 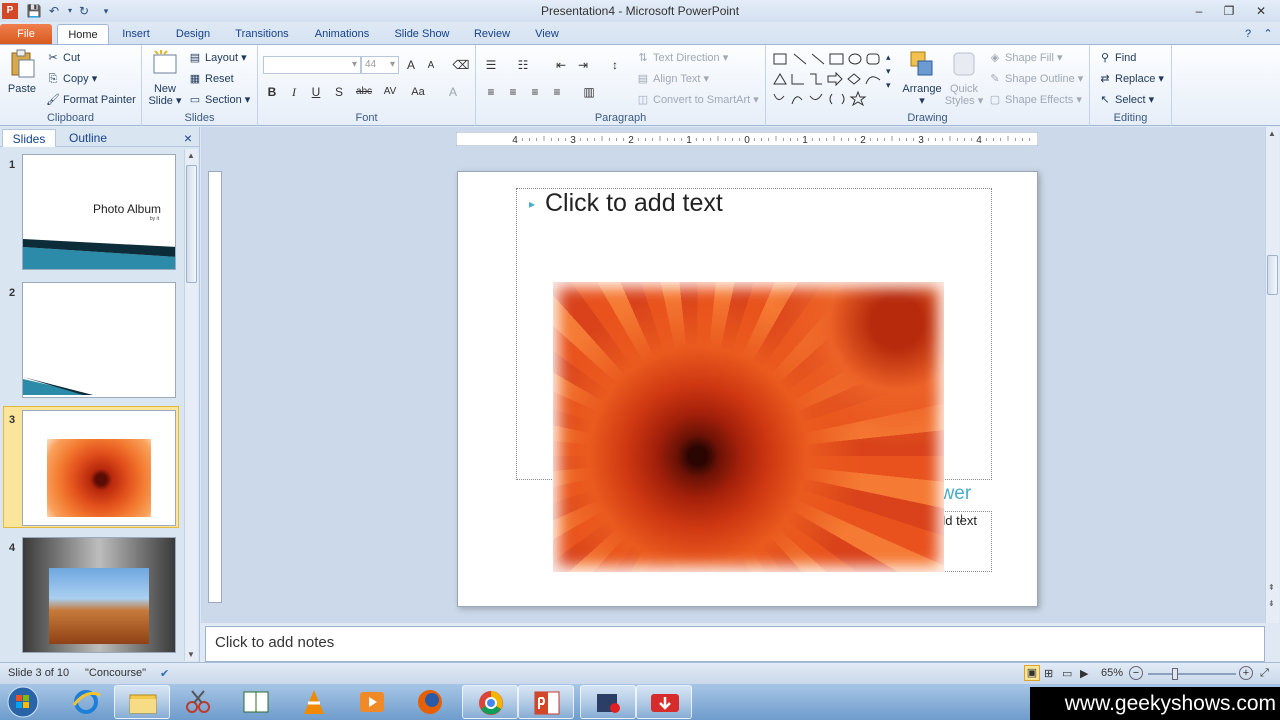 What do you see at coordinates (1268, 34) in the screenshot?
I see `collapse-ribbon-icon: ⌃` at bounding box center [1268, 34].